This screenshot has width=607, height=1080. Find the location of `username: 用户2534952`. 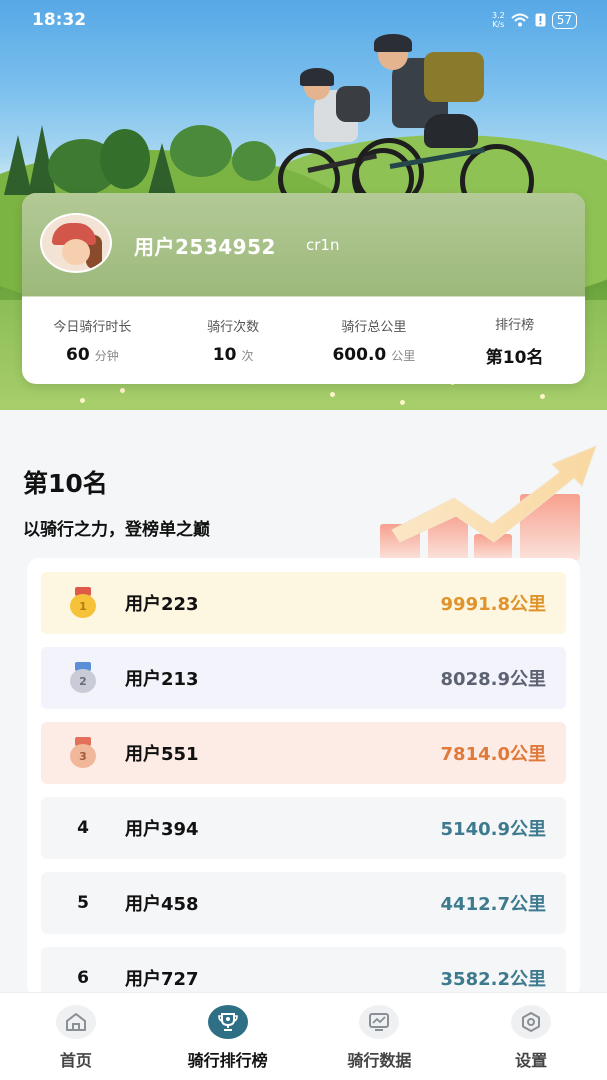

username: 用户2534952 is located at coordinates (205, 247).